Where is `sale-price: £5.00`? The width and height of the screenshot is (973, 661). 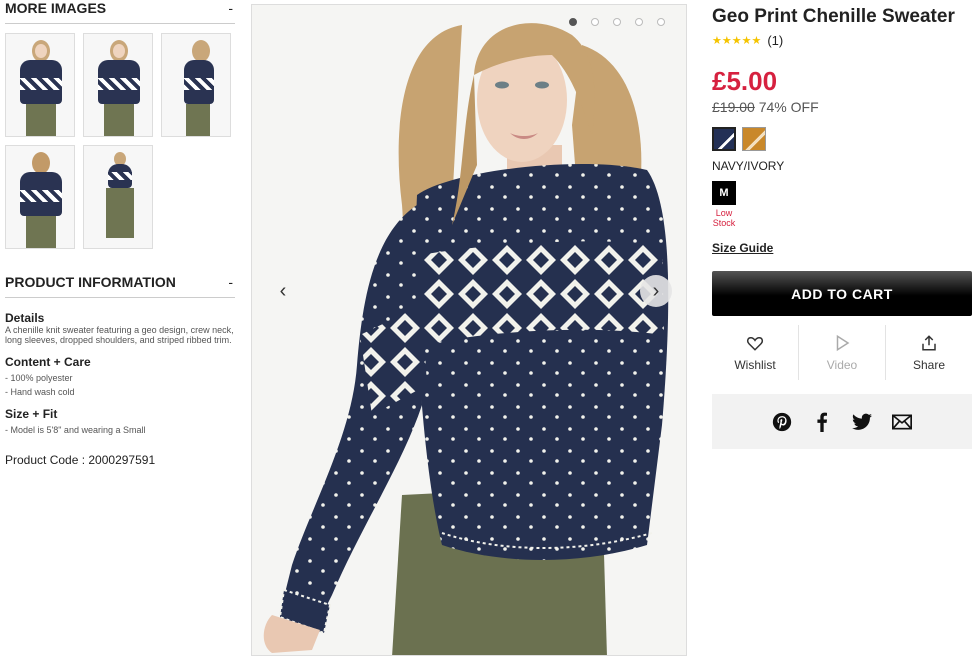 sale-price: £5.00 is located at coordinates (745, 81).